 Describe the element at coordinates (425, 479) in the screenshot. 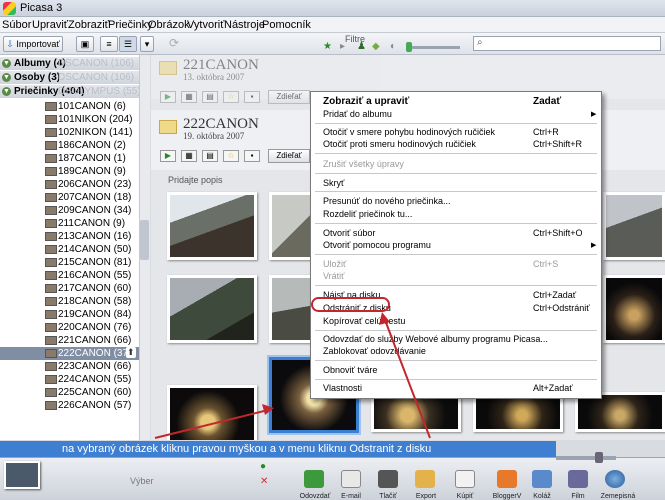

I see `export-icon` at that location.